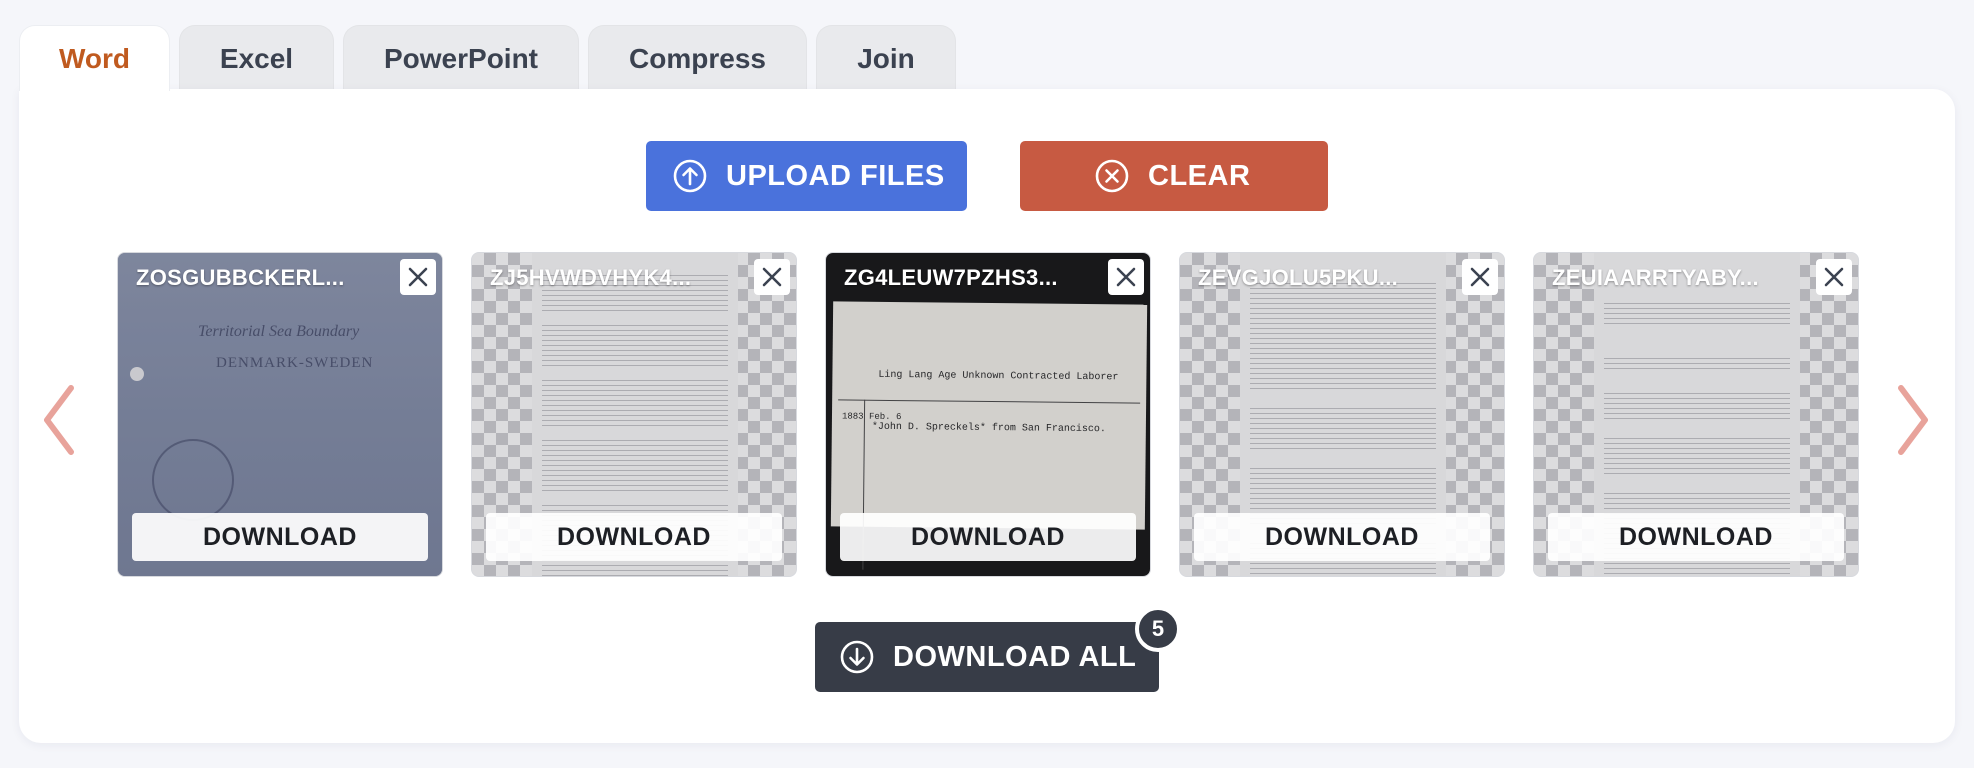 The image size is (1974, 768). What do you see at coordinates (1158, 629) in the screenshot?
I see `file-count-badge: 5` at bounding box center [1158, 629].